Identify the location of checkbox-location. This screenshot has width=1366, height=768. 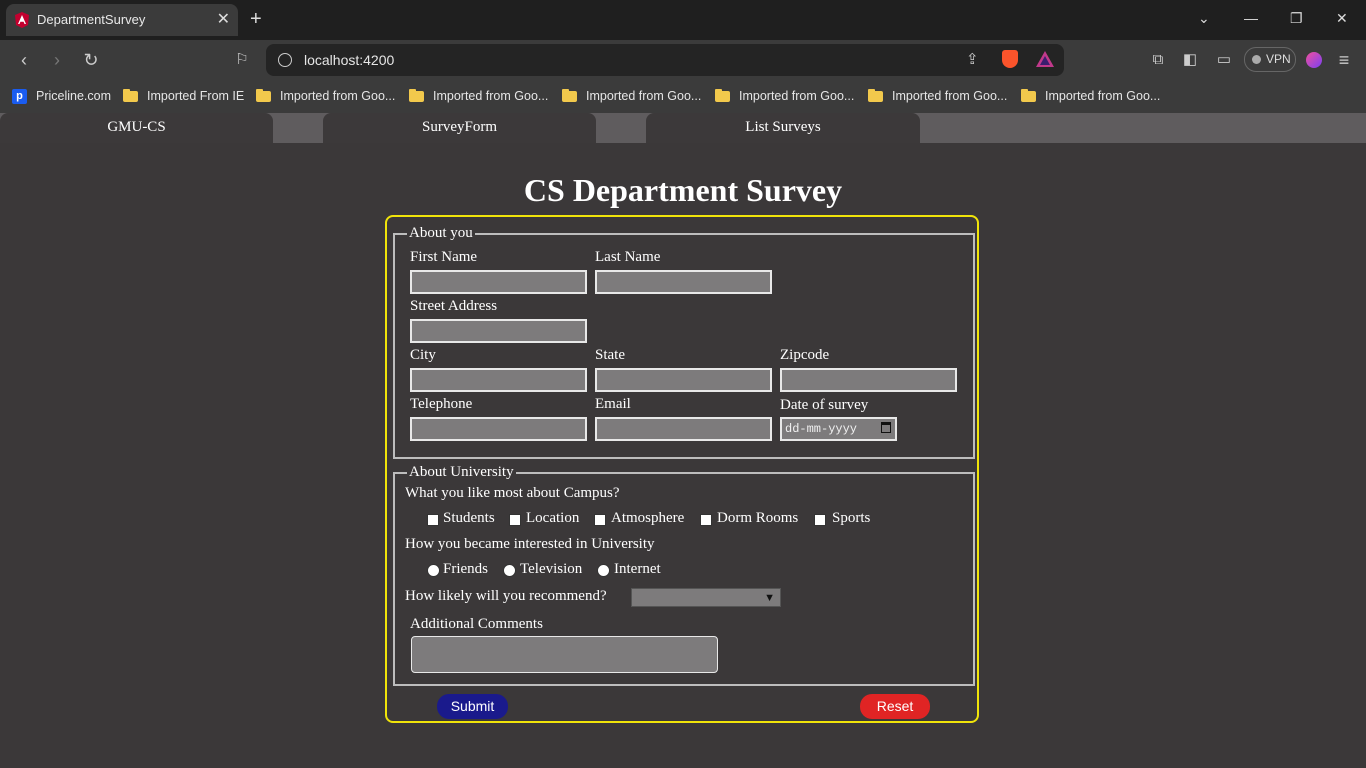
(515, 520).